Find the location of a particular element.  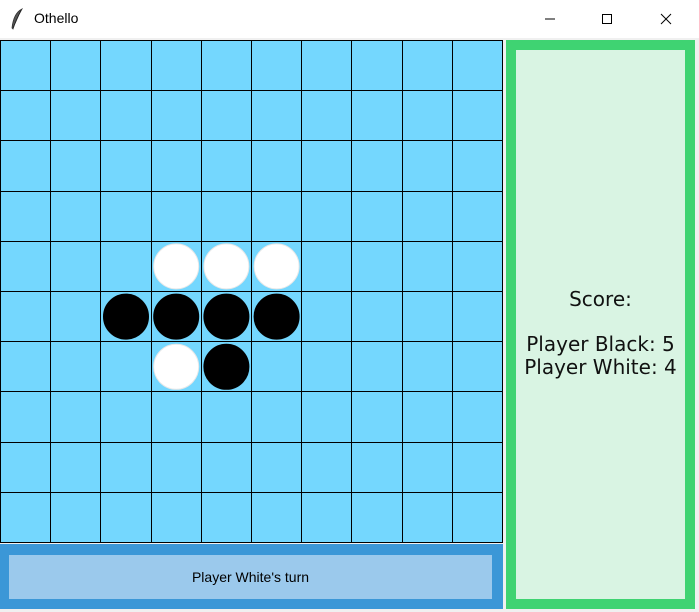

score-white: Player White: 4 is located at coordinates (600, 367).